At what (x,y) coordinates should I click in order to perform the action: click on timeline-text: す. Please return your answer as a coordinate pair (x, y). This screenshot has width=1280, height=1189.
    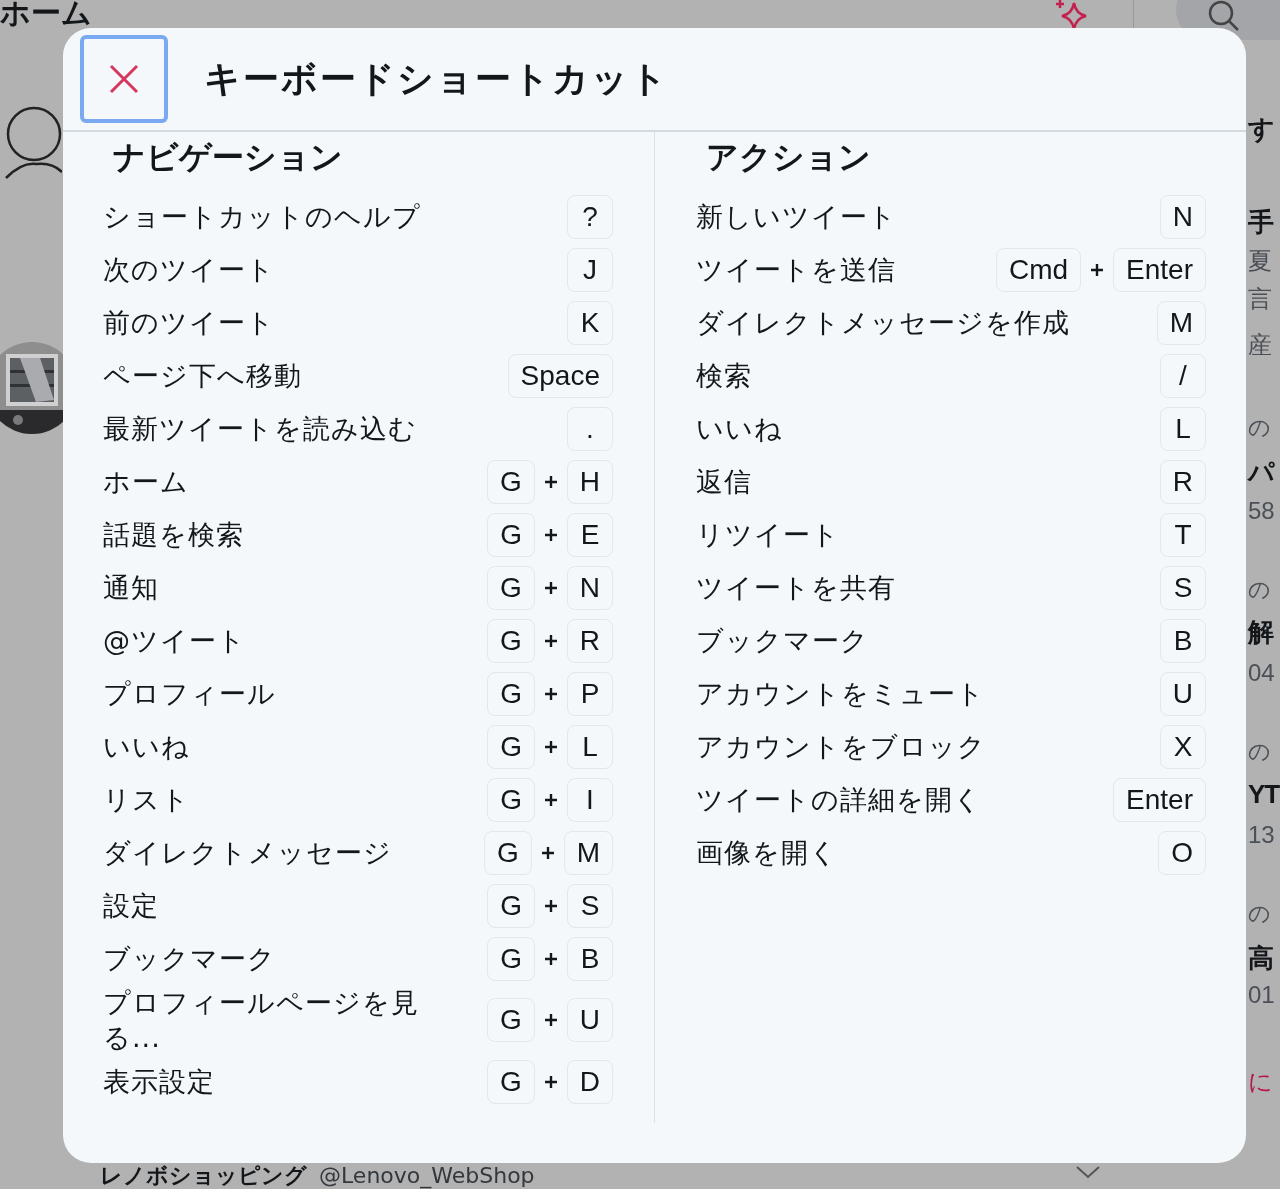
    Looking at the image, I should click on (1261, 129).